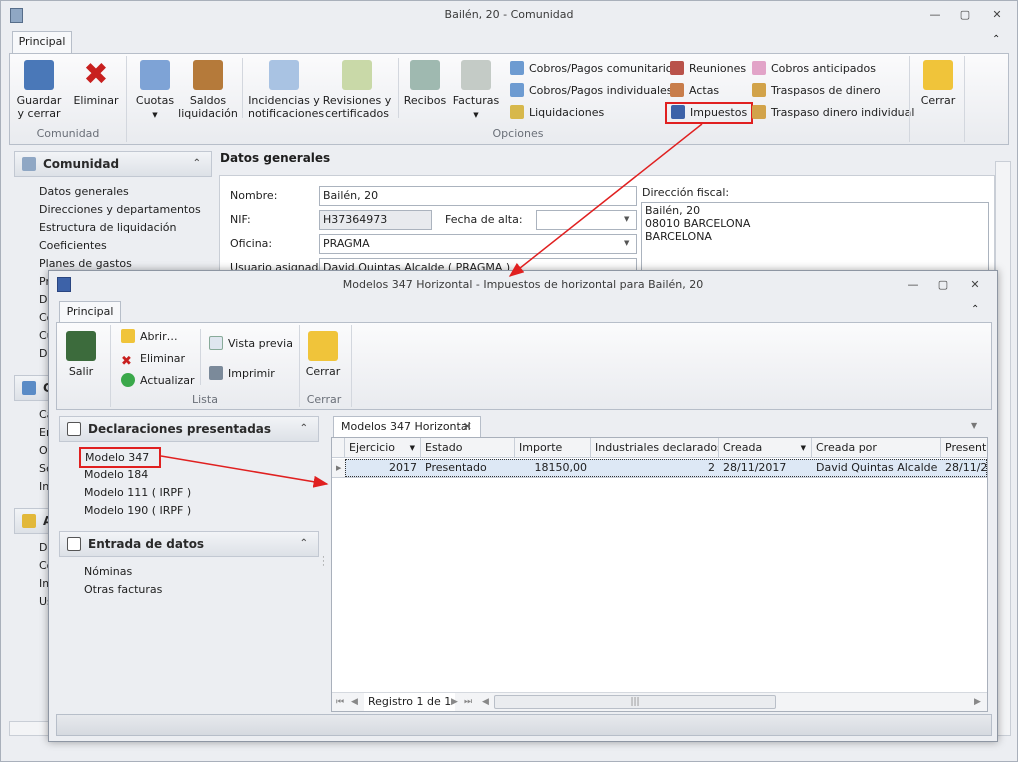 The width and height of the screenshot is (1018, 762). What do you see at coordinates (605, 200) in the screenshot?
I see `arrow-impuestos-to-window` at bounding box center [605, 200].